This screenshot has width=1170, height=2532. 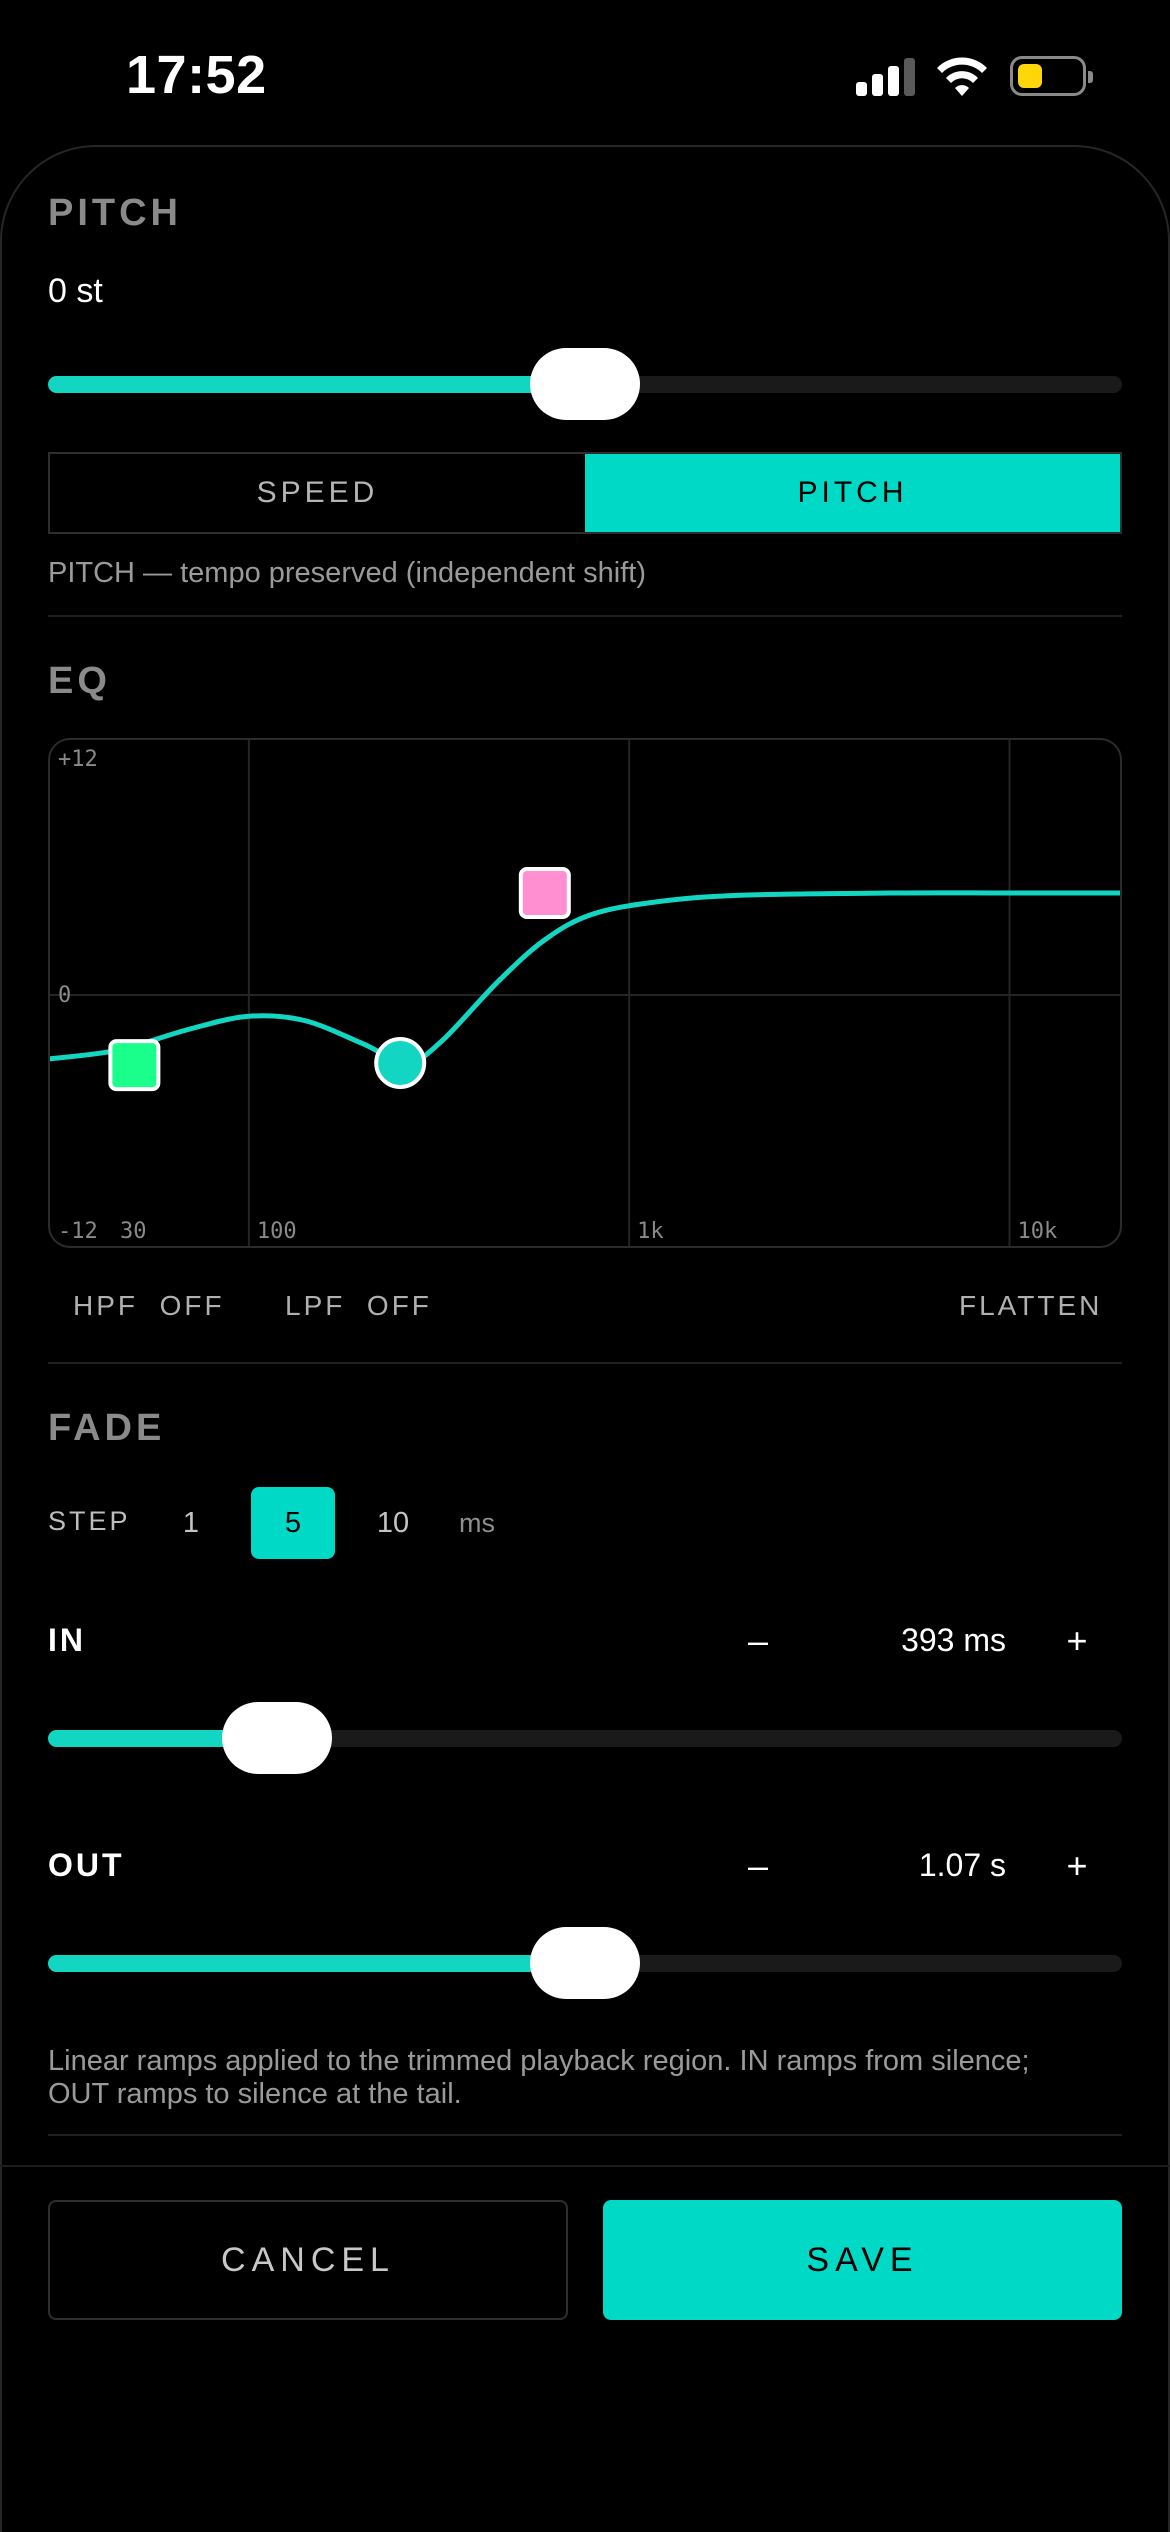 I want to click on fade-out-increment-button: +, so click(x=1077, y=1866).